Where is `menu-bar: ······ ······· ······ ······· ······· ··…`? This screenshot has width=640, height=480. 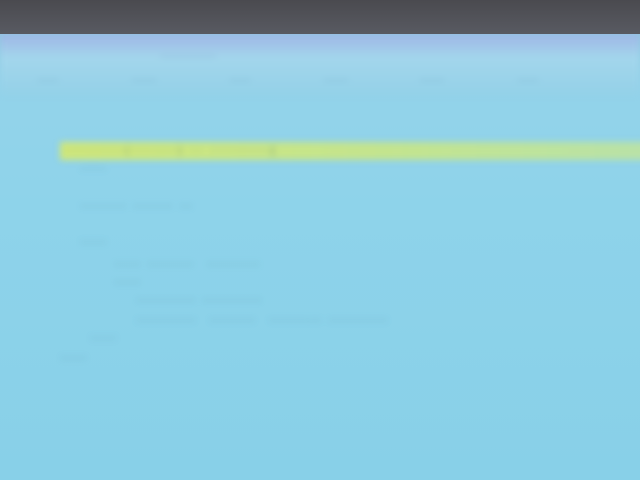
menu-bar: ······ ······· ······ ······· ······· ··… is located at coordinates (288, 80).